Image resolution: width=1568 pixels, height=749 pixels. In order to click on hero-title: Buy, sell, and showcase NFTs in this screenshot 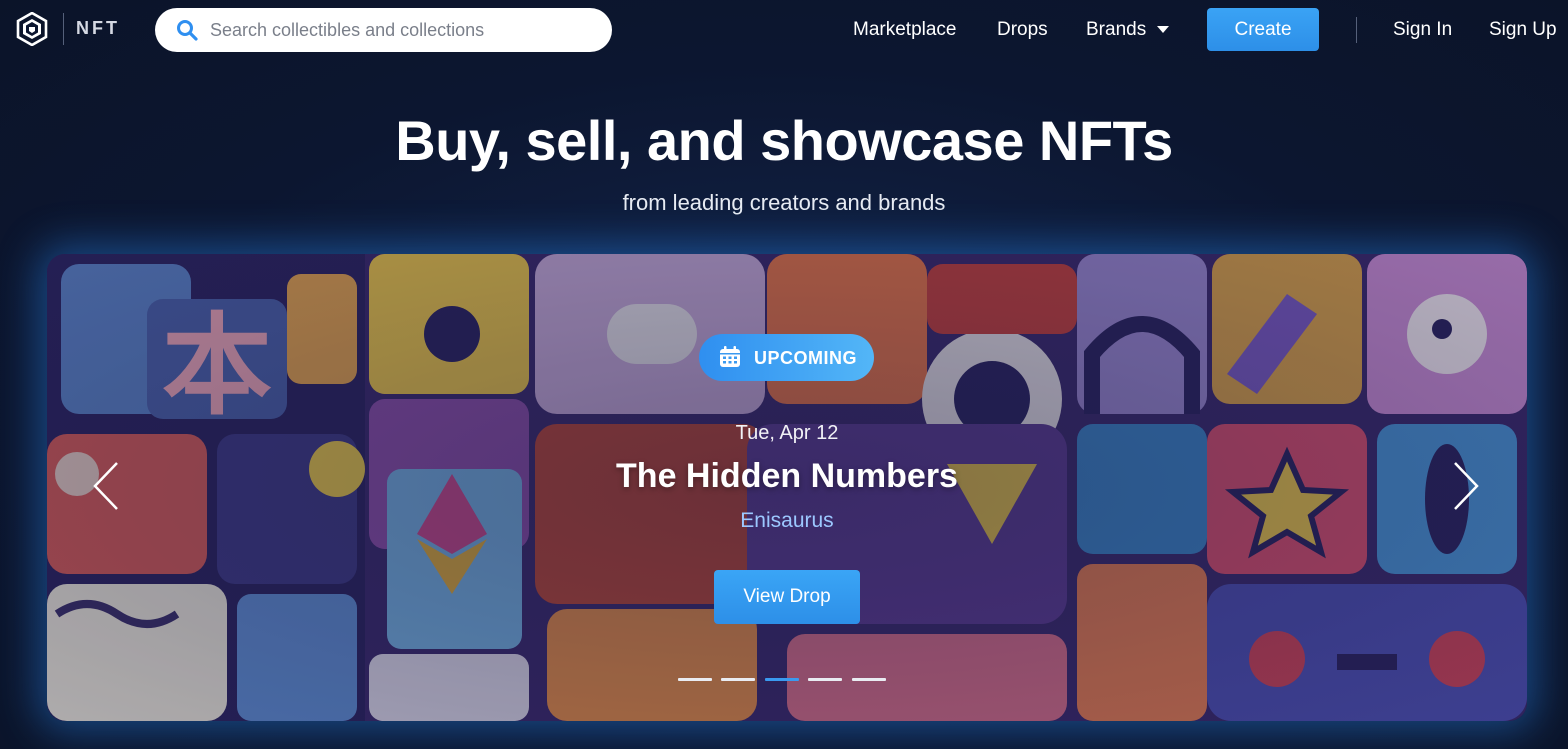, I will do `click(784, 140)`.